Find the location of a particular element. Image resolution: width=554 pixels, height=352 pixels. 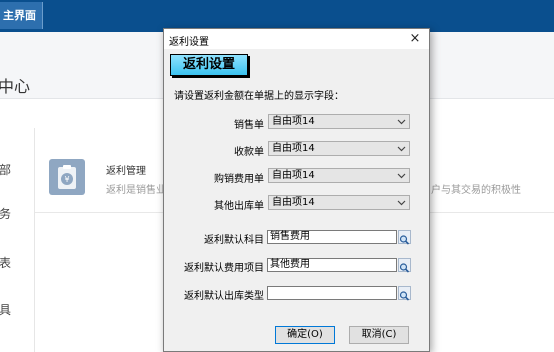

sales-order-select: 自由项14 is located at coordinates (339, 121).